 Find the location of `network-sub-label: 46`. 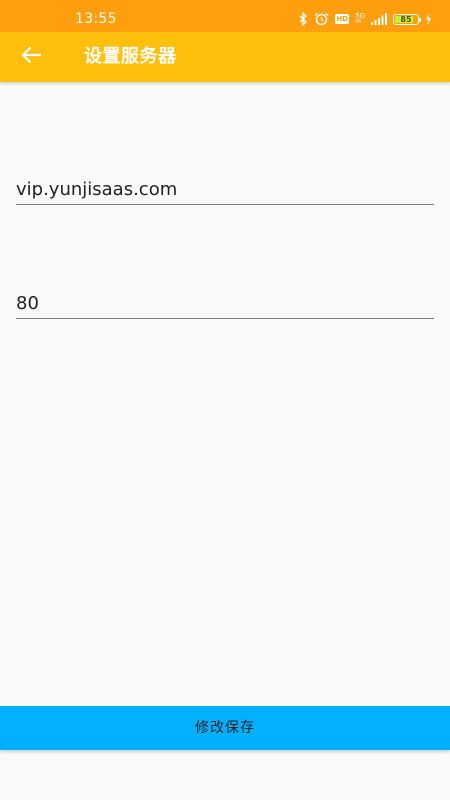

network-sub-label: 46 is located at coordinates (358, 22).